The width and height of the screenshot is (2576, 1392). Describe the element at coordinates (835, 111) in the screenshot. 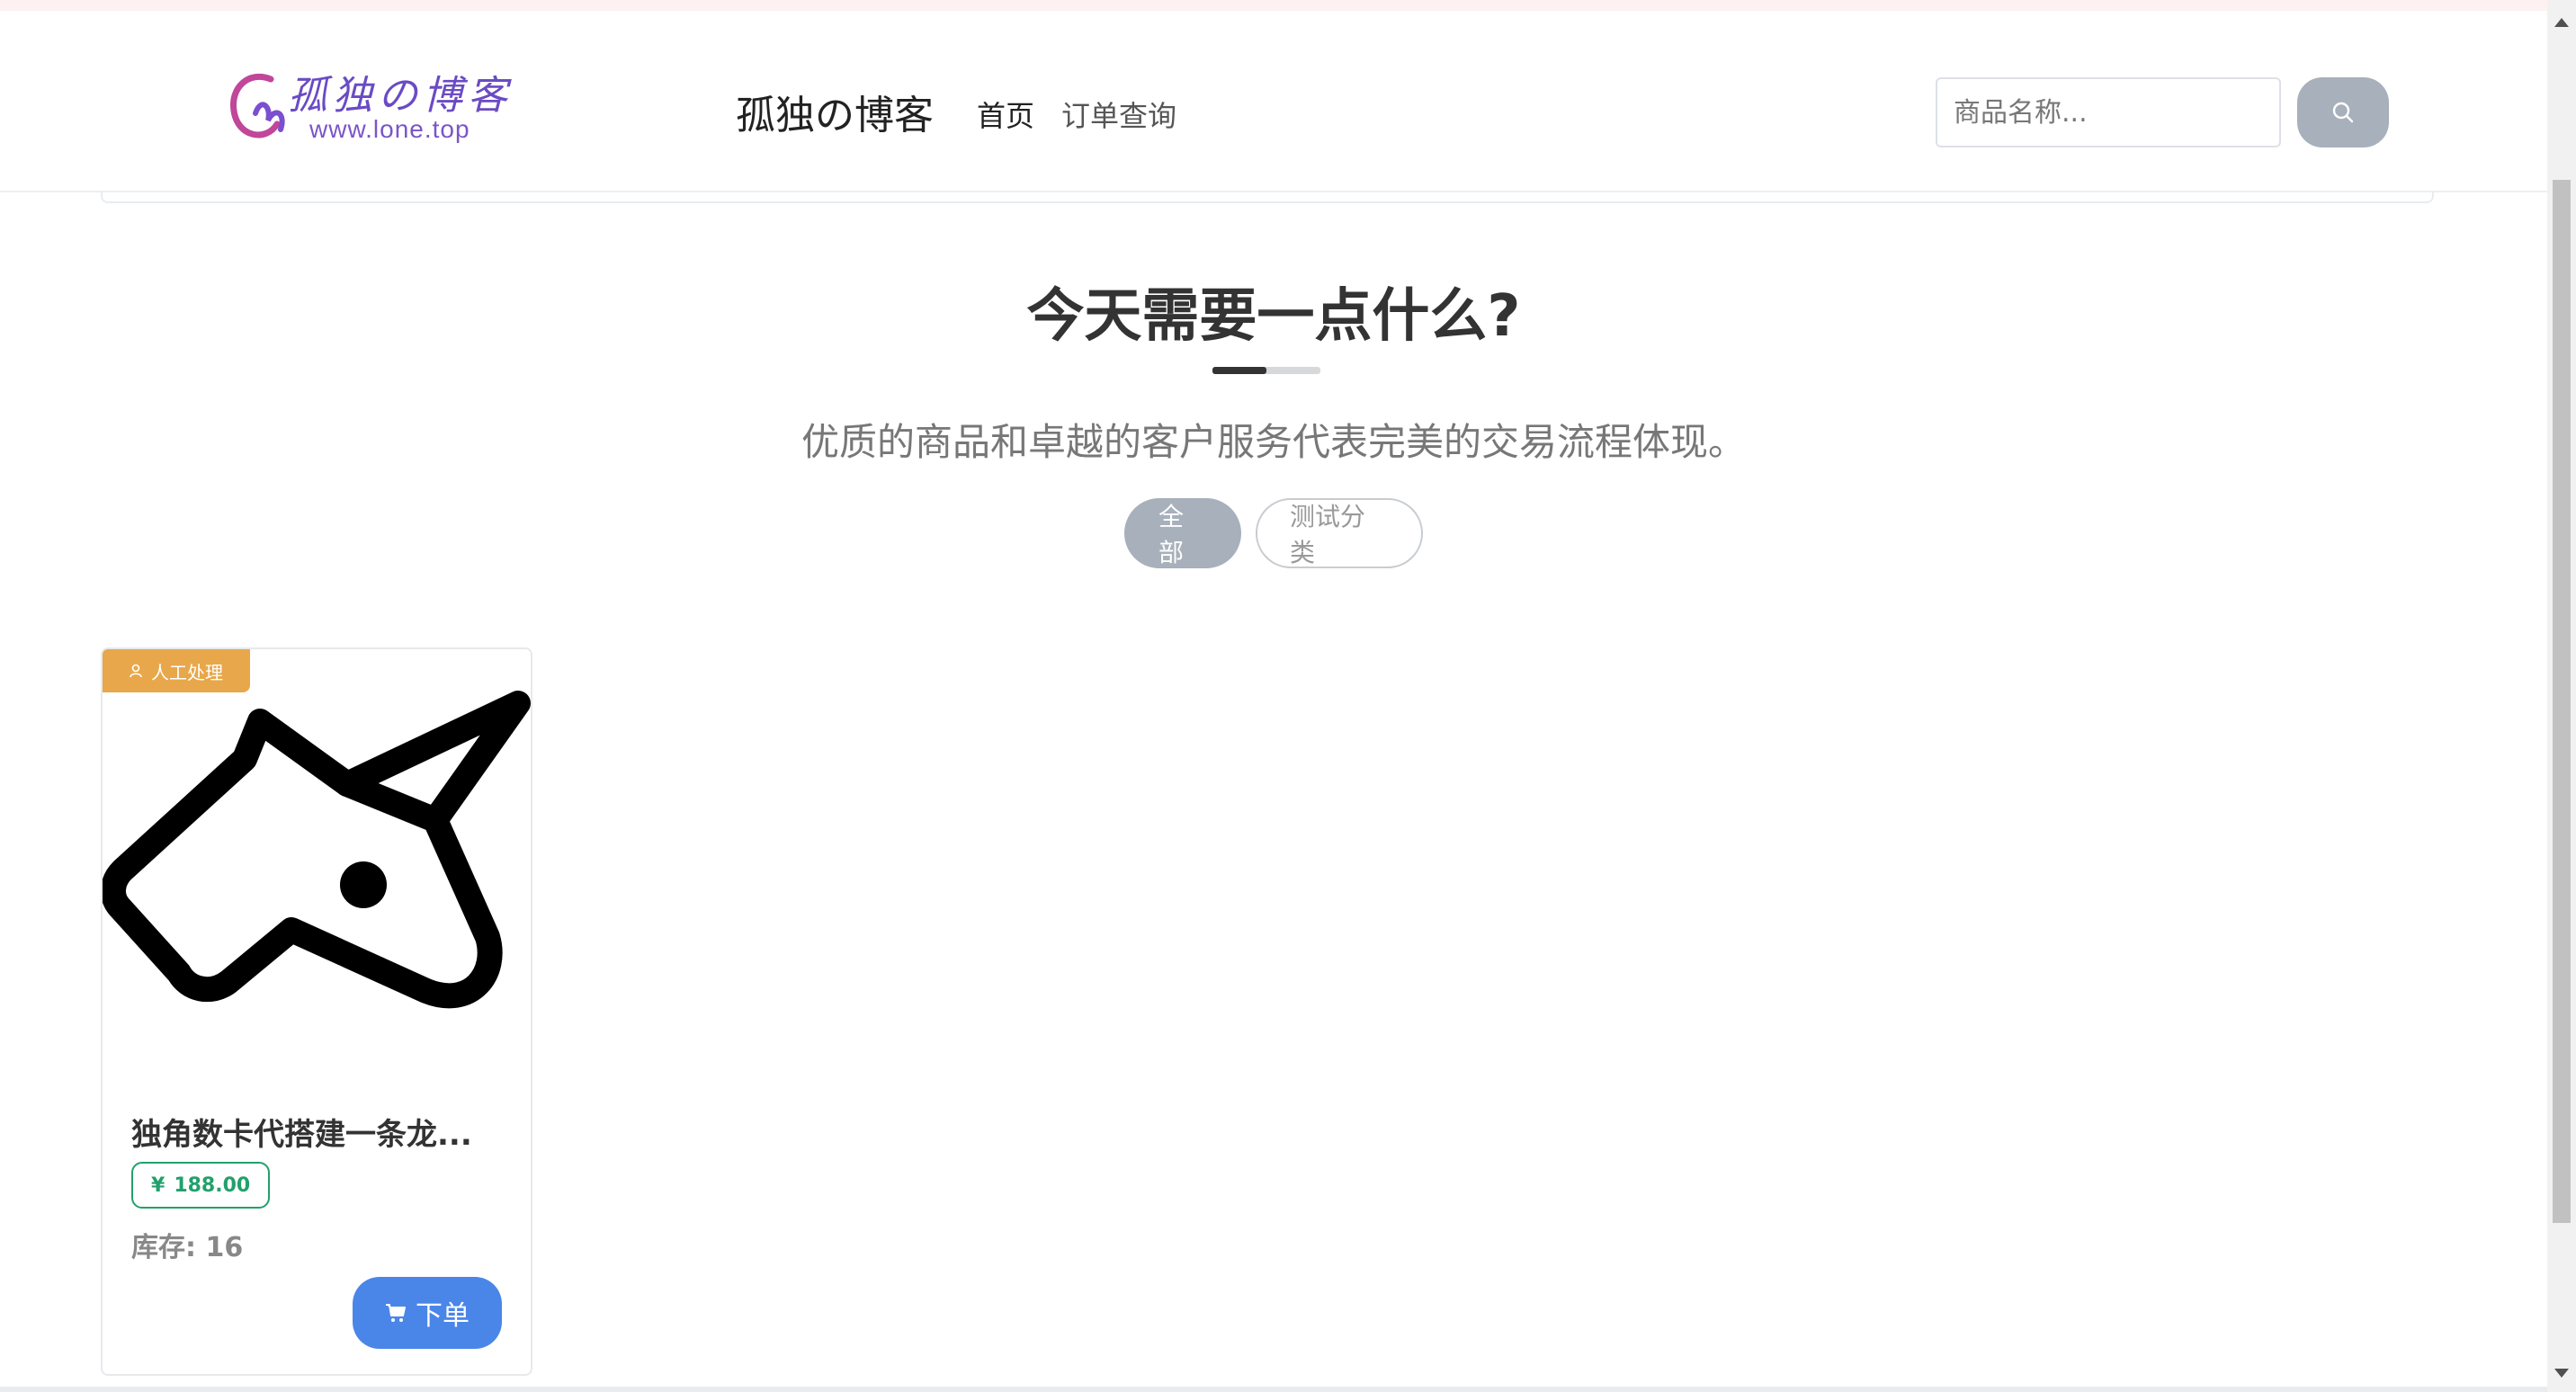

I see `site-title: 孤独の博客` at that location.